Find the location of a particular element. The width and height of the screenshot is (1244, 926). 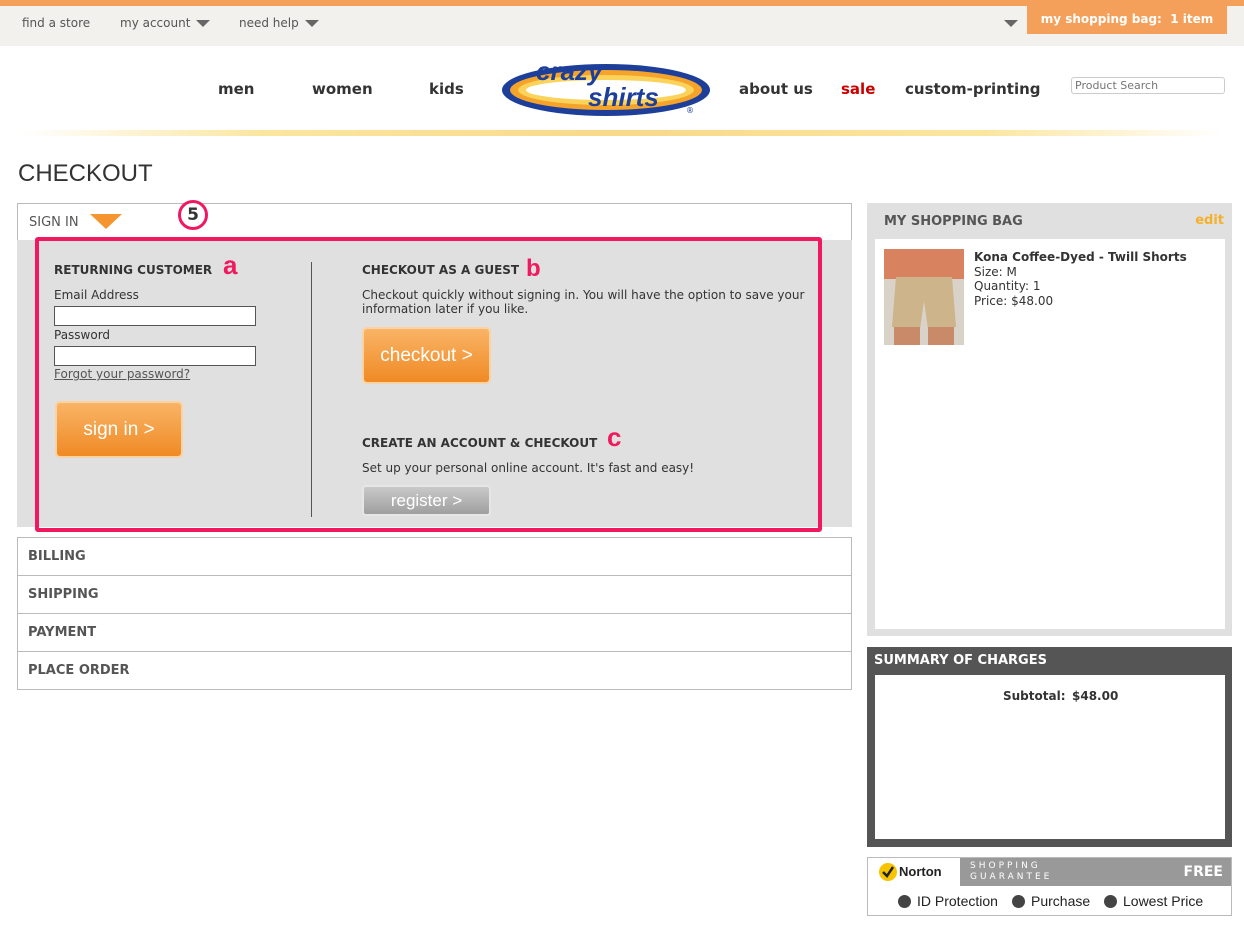

product-image is located at coordinates (924, 297).